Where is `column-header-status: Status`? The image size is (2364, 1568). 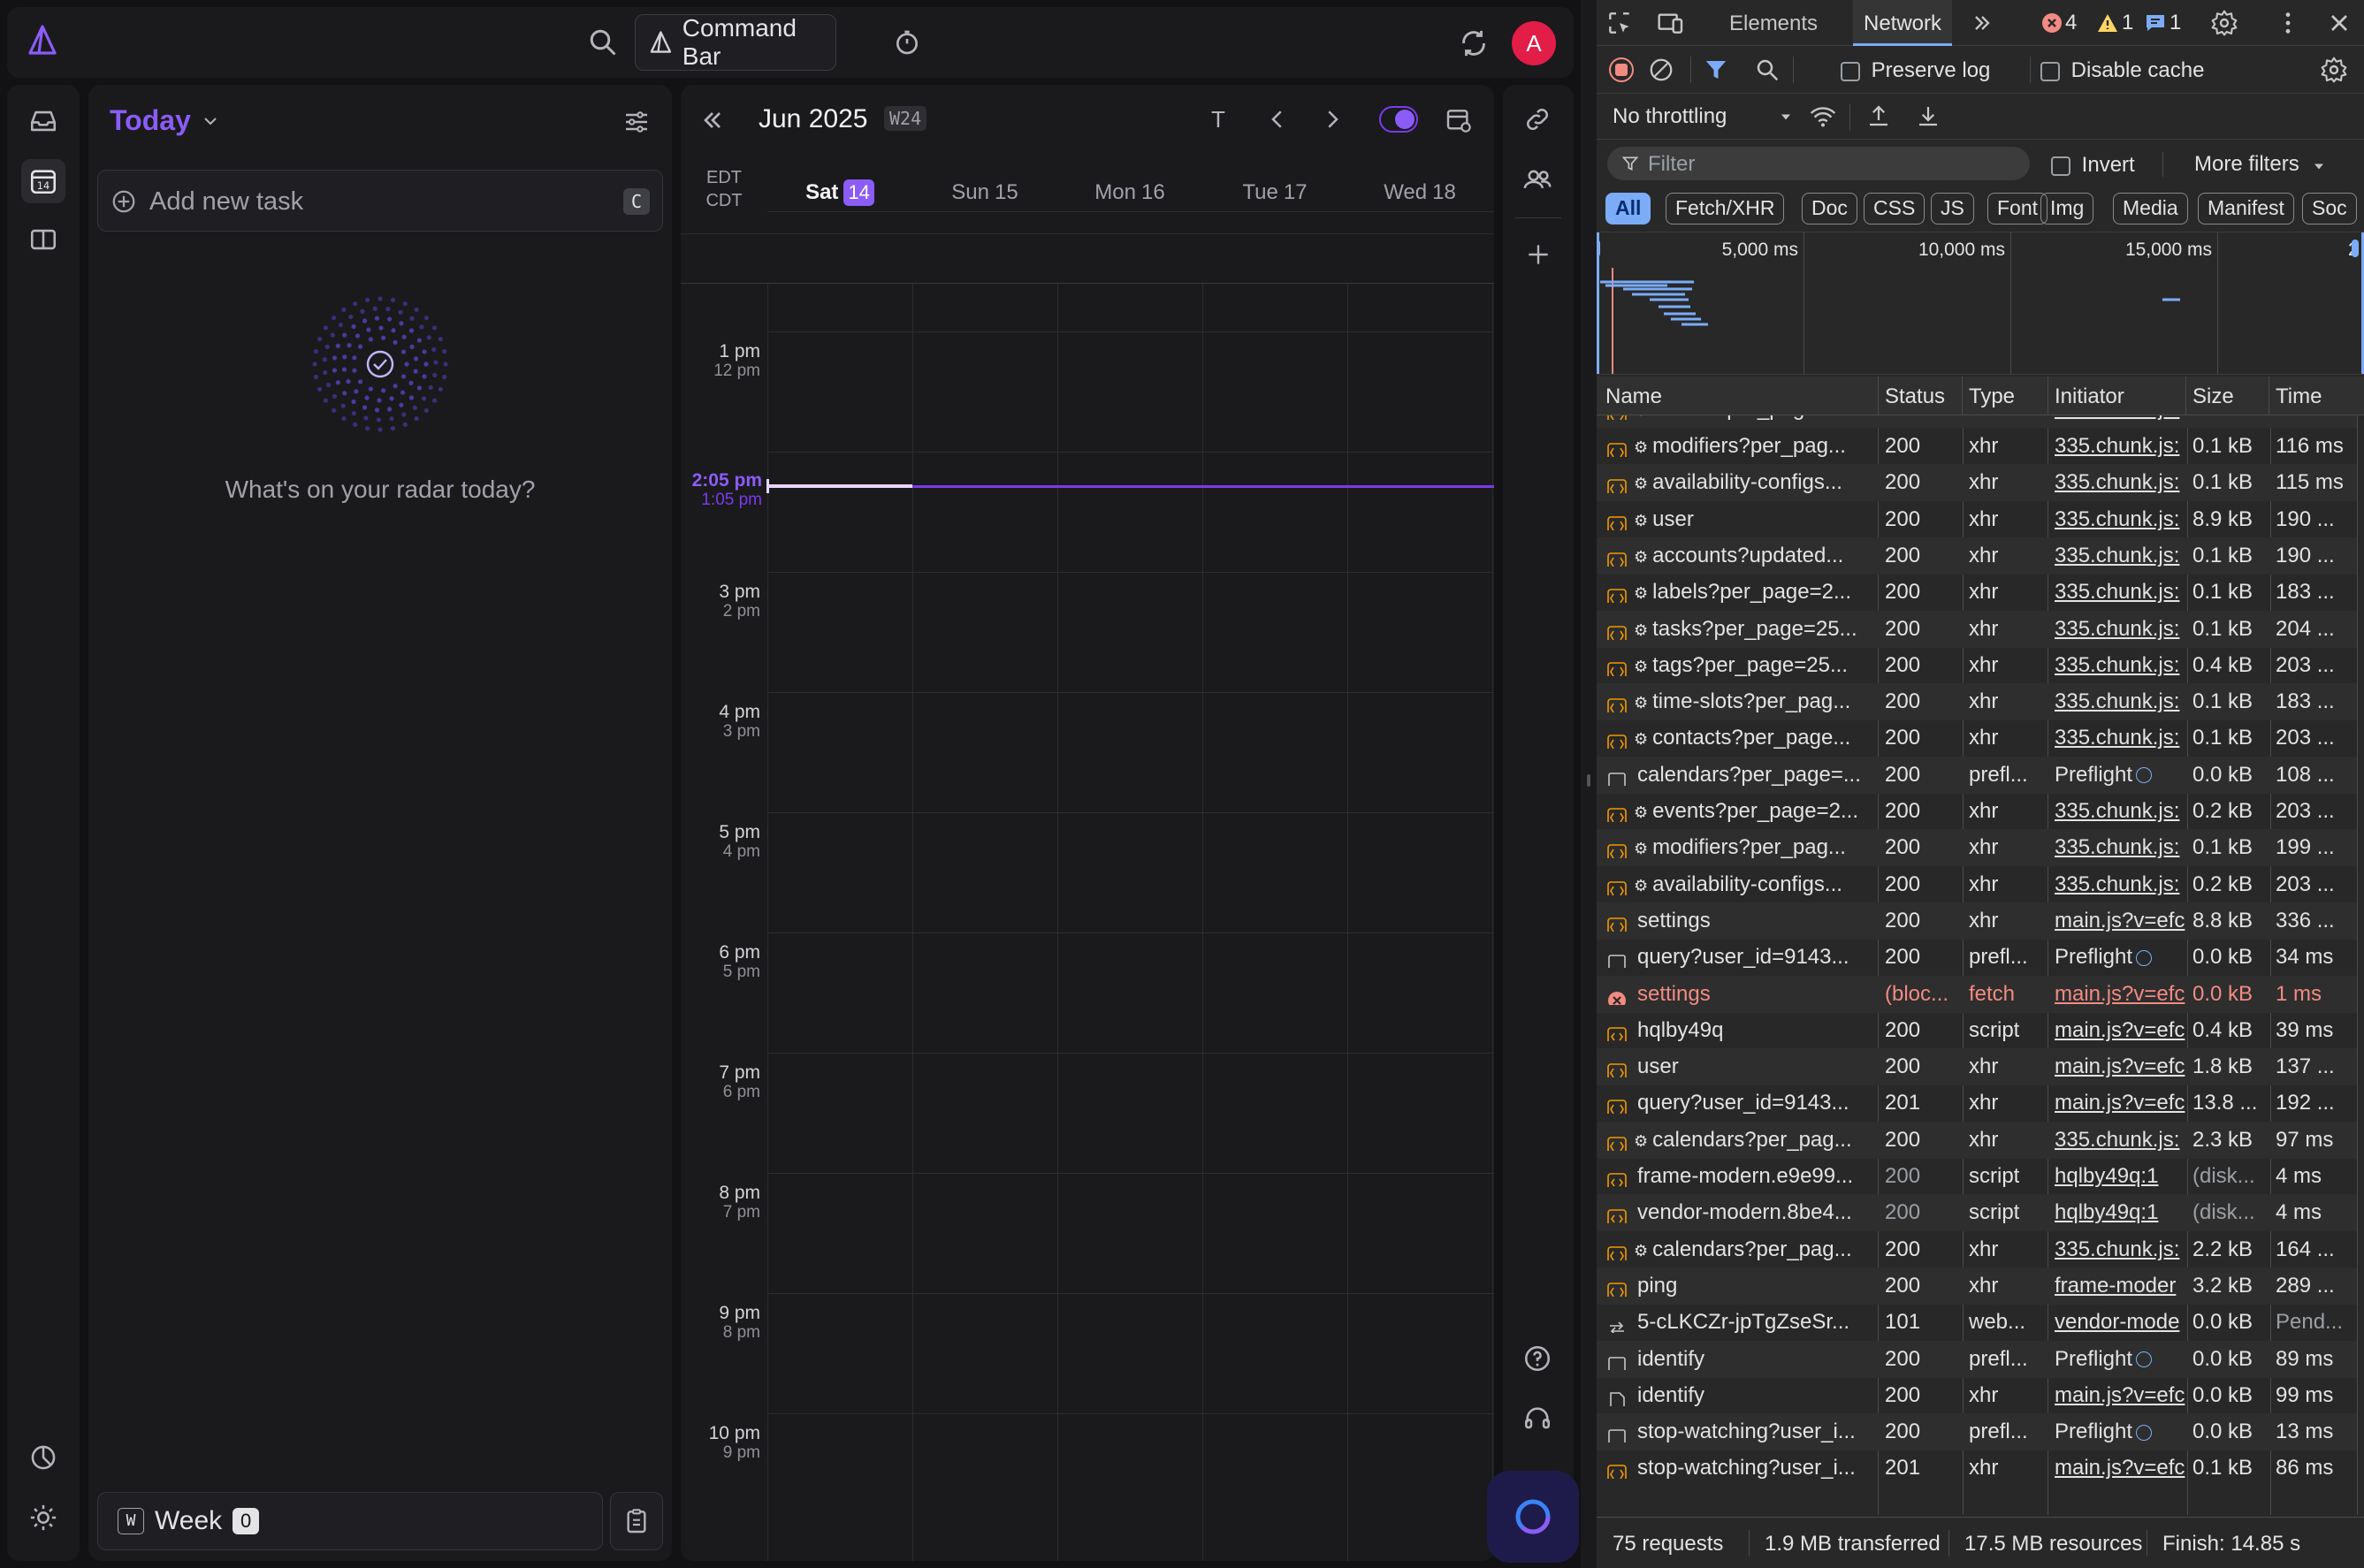
column-header-status: Status is located at coordinates (1915, 397).